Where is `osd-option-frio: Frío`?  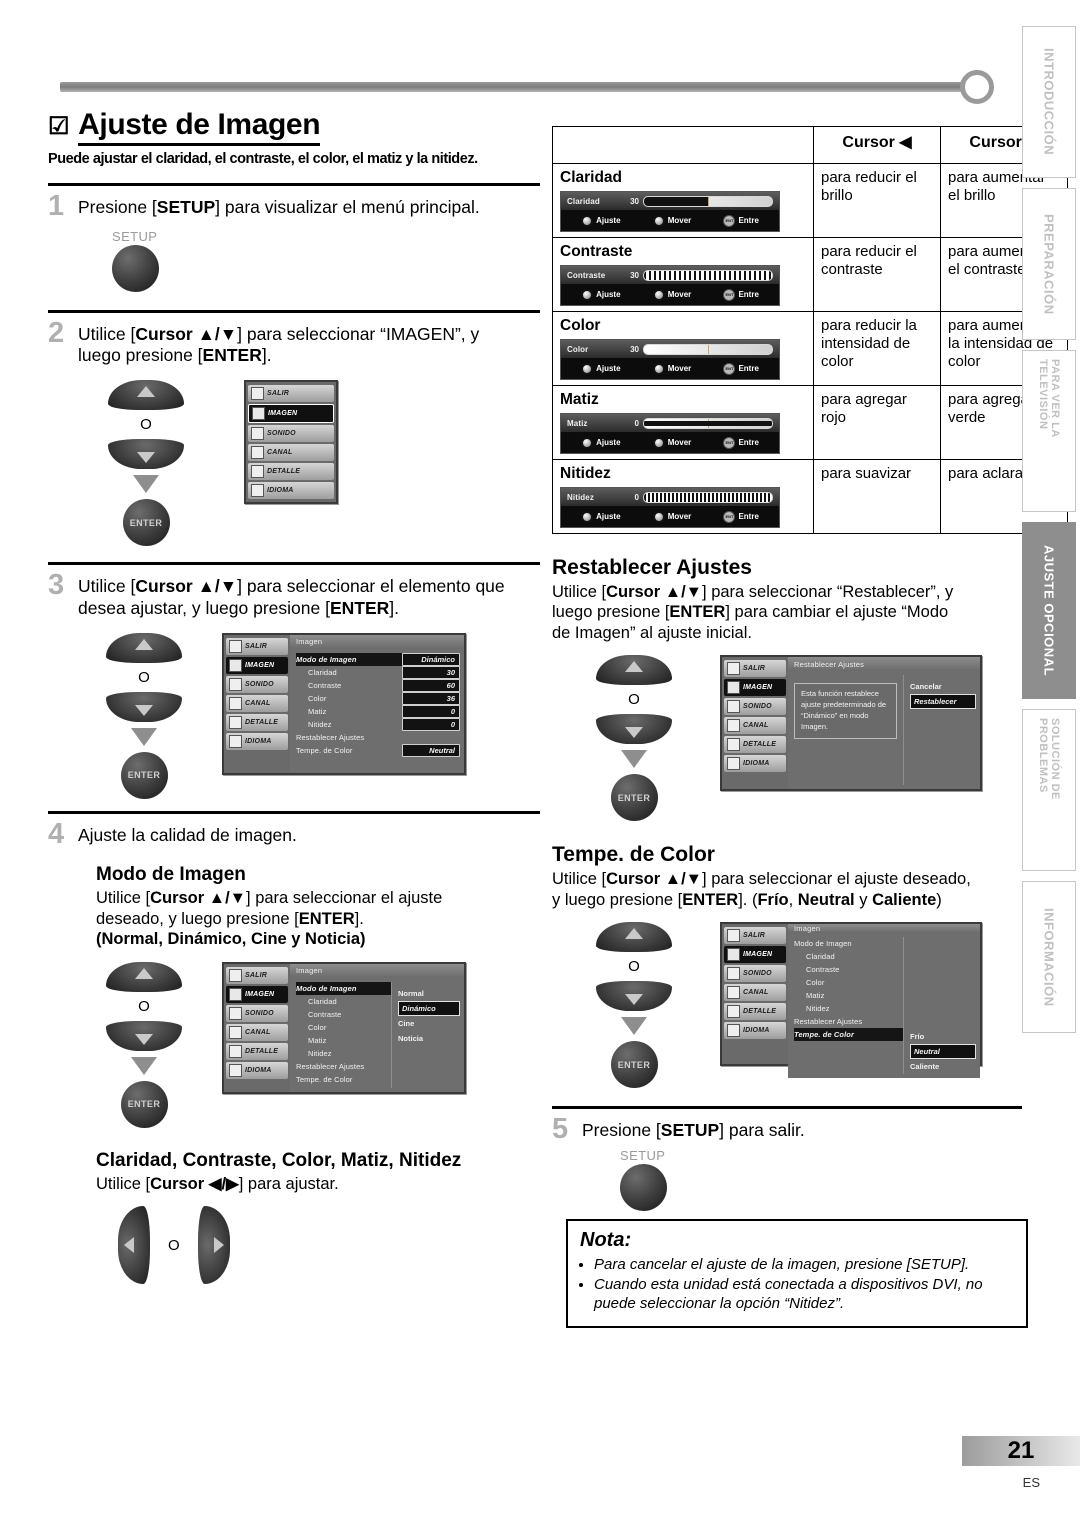
osd-option-frio: Frío is located at coordinates (943, 1036).